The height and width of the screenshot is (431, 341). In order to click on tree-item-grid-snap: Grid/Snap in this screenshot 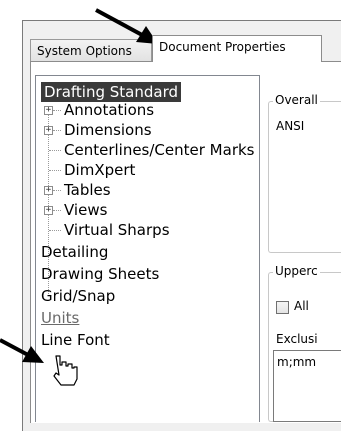, I will do `click(78, 296)`.